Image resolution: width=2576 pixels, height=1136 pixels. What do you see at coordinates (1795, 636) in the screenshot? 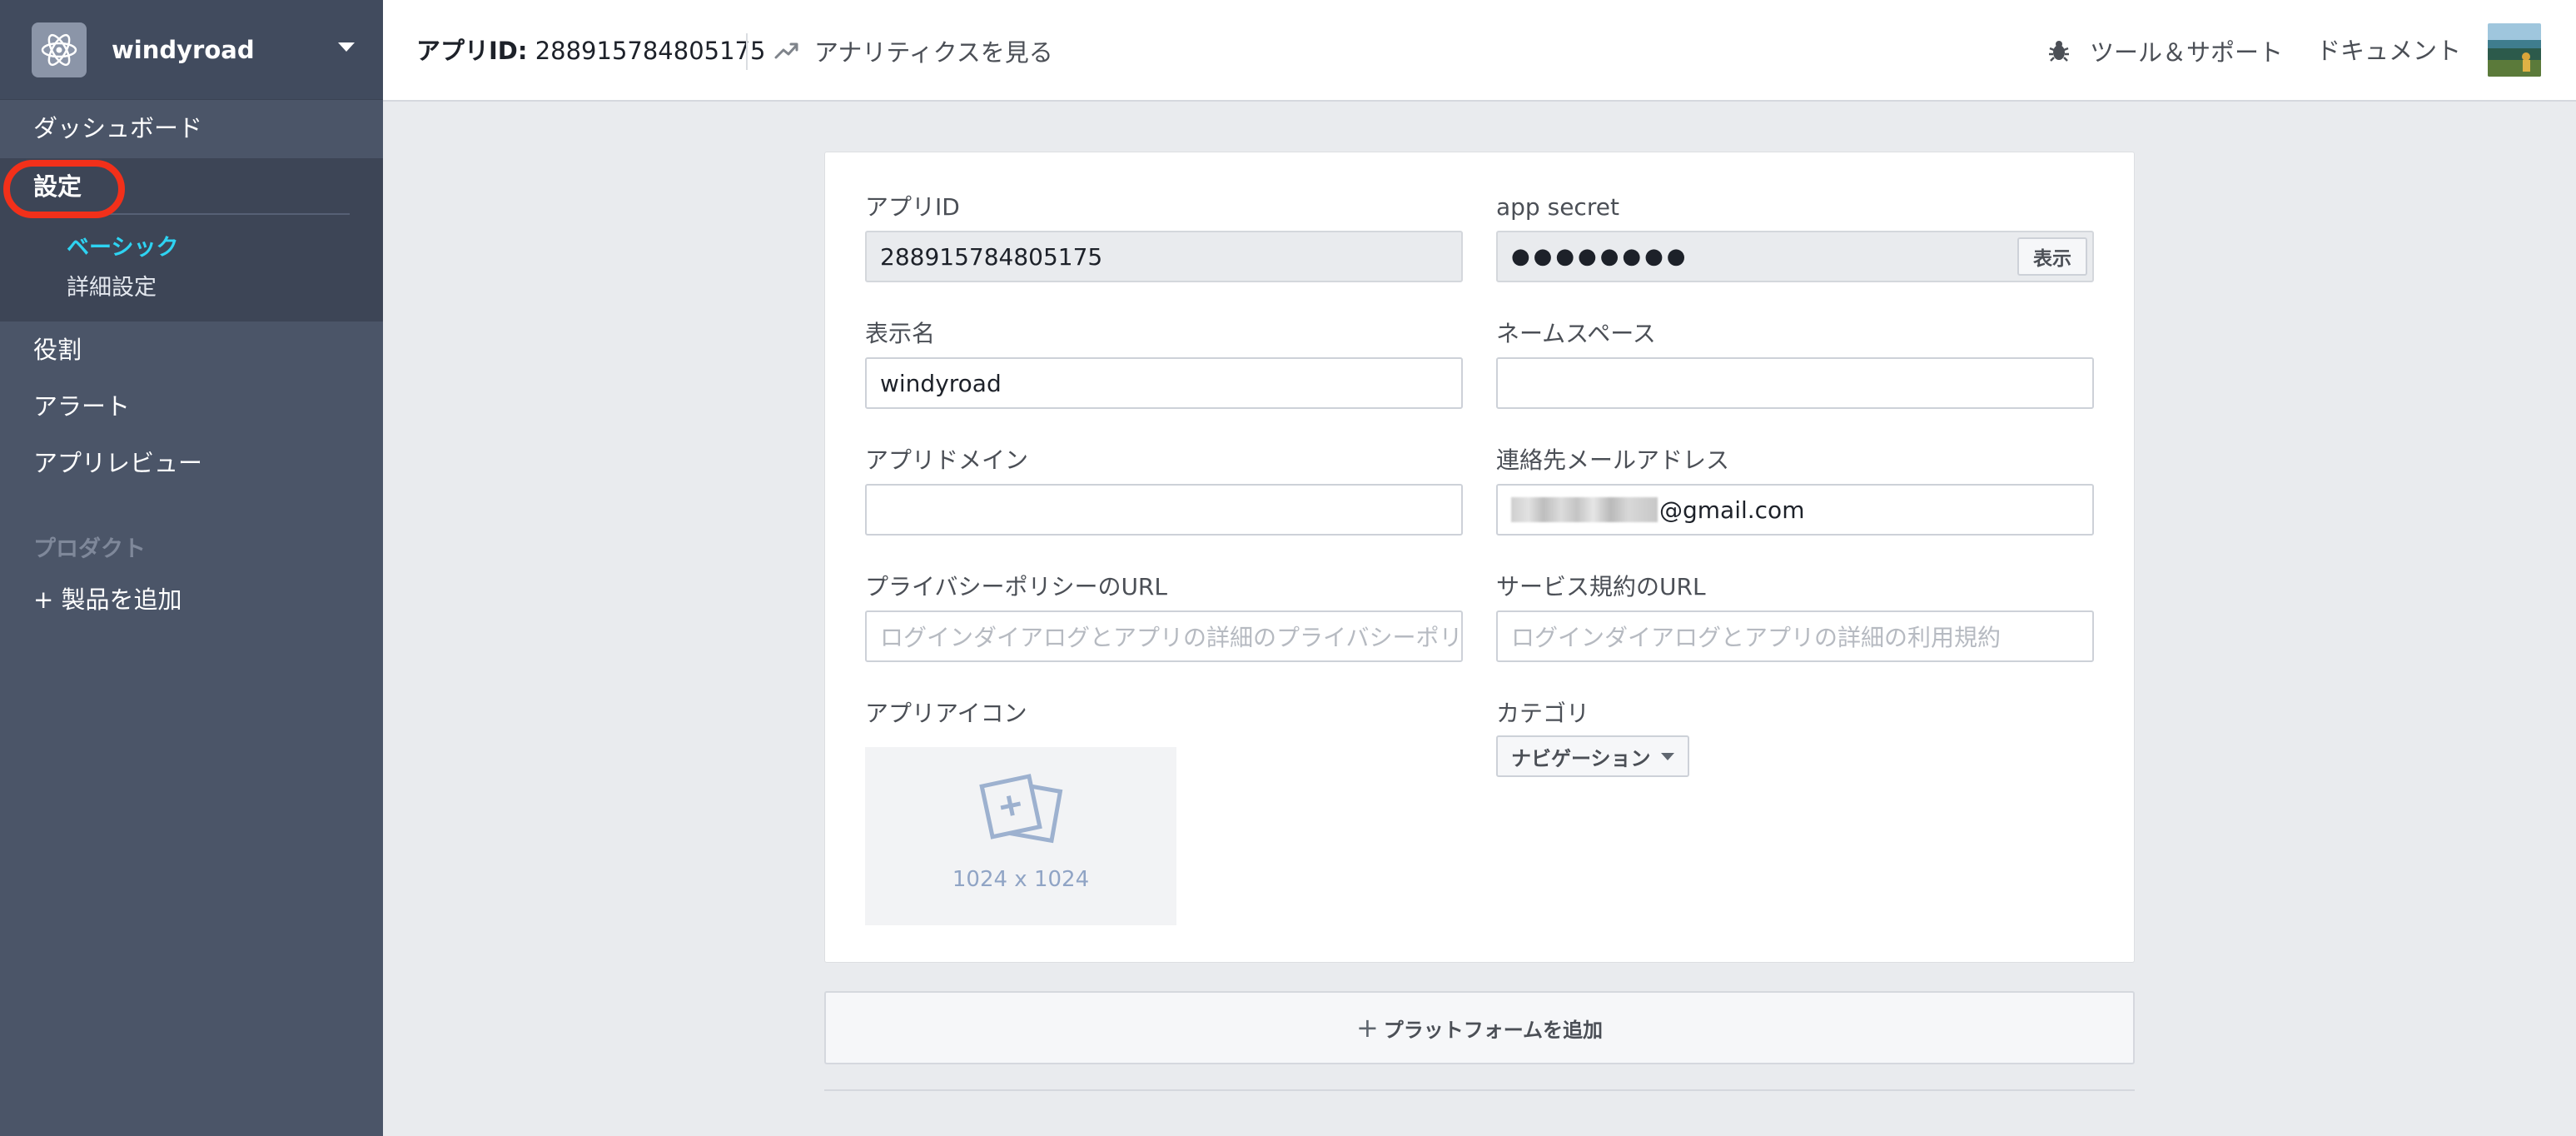
I see `terms-url-input: ログインダイアログとアプリの詳細の利用規約` at bounding box center [1795, 636].